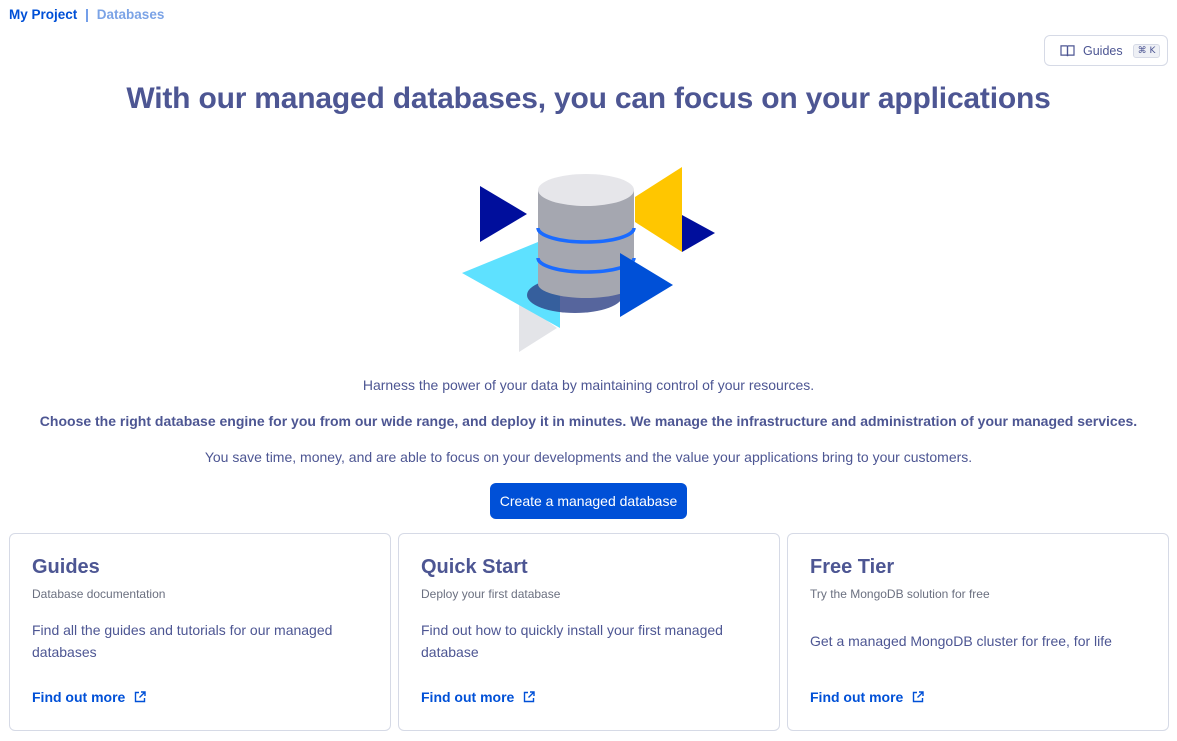 Image resolution: width=1177 pixels, height=741 pixels. I want to click on breadcrumb-current-page: Databases, so click(130, 14).